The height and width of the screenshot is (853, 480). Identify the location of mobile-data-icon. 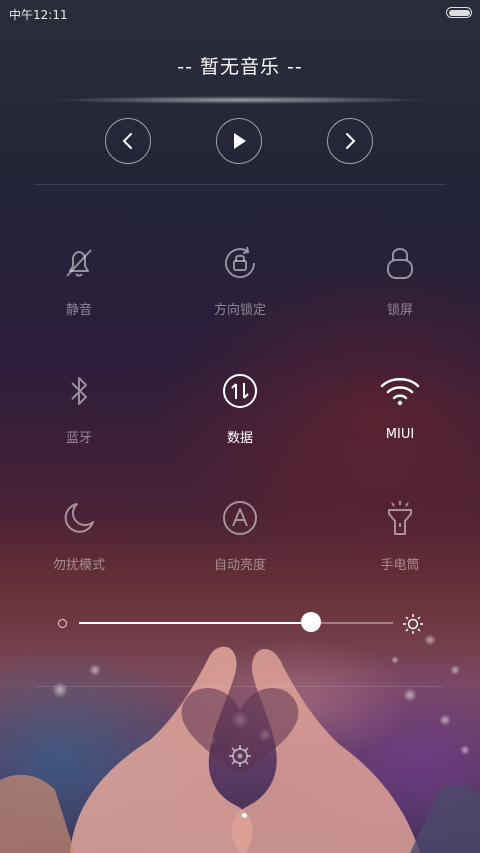
(240, 391).